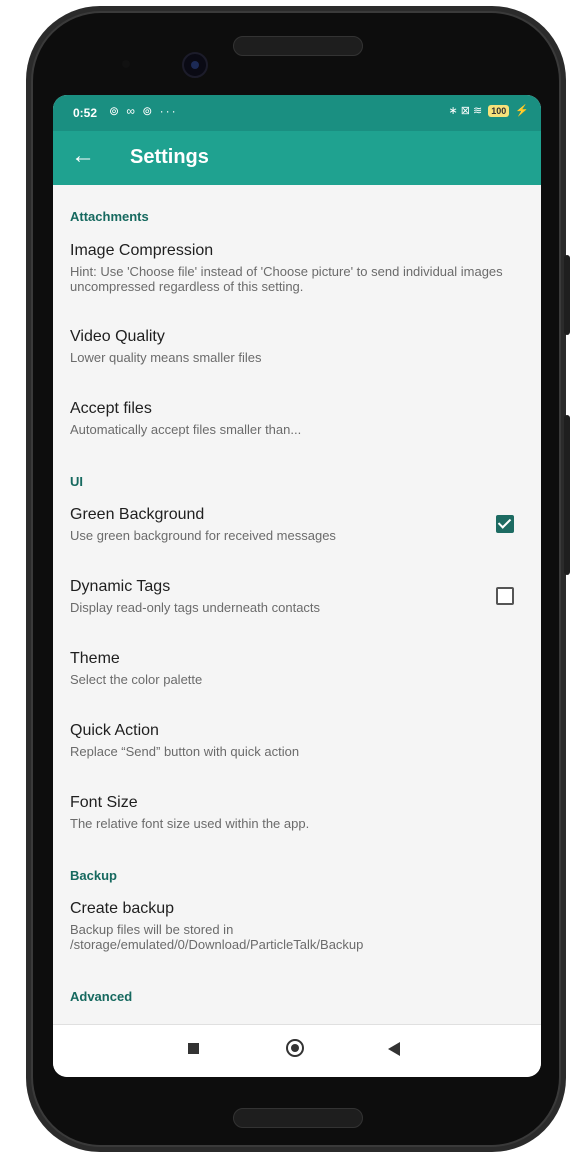 Image resolution: width=577 pixels, height=1156 pixels. What do you see at coordinates (143, 111) in the screenshot?
I see `notification-icons: ⊚ ∞ ⊚ ···` at bounding box center [143, 111].